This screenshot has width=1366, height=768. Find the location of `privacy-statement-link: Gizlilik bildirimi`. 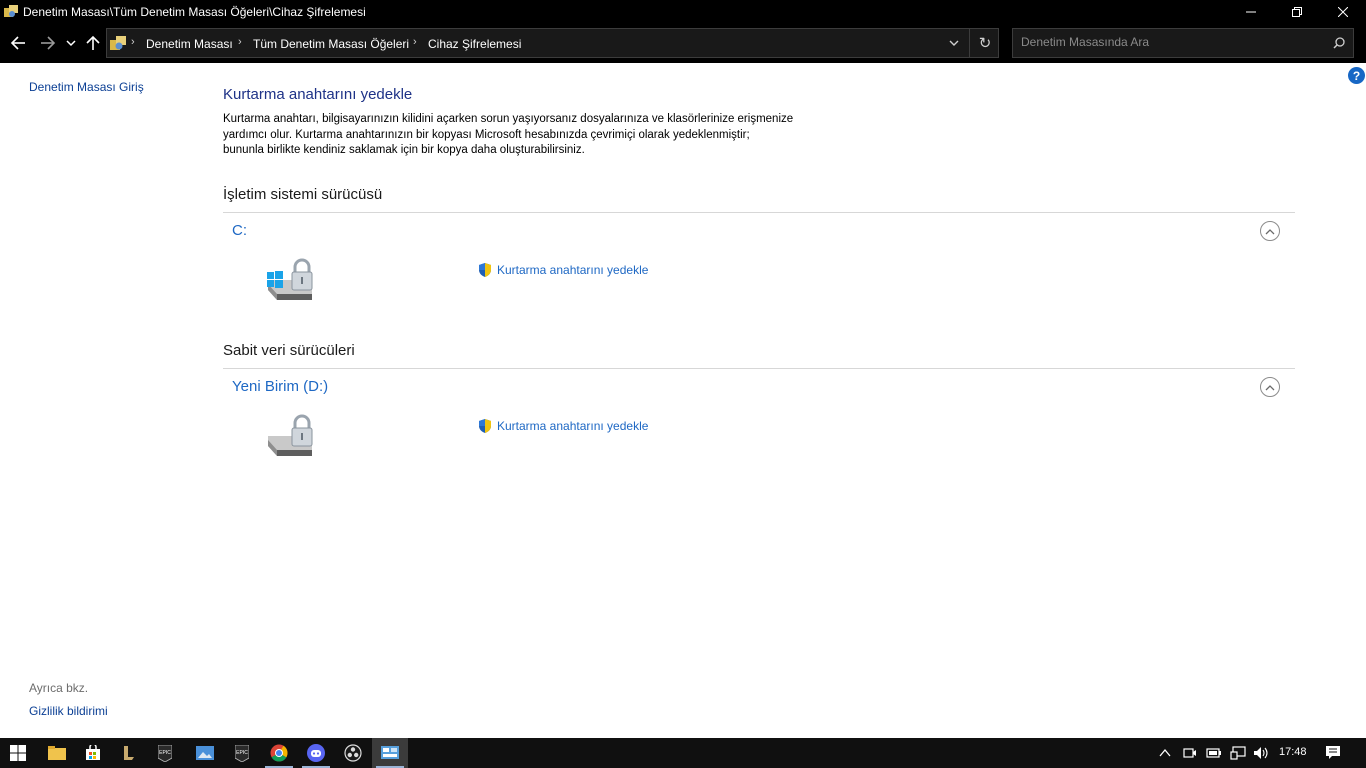

privacy-statement-link: Gizlilik bildirimi is located at coordinates (68, 711).